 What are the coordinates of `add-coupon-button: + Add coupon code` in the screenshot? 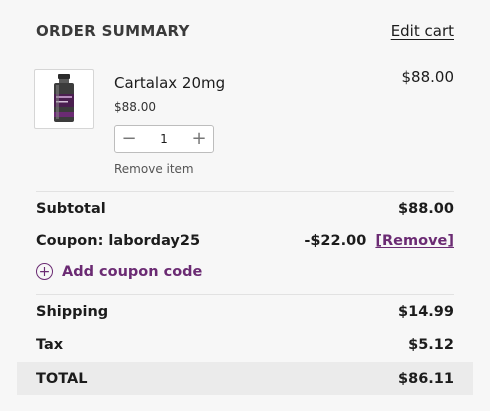 It's located at (119, 271).